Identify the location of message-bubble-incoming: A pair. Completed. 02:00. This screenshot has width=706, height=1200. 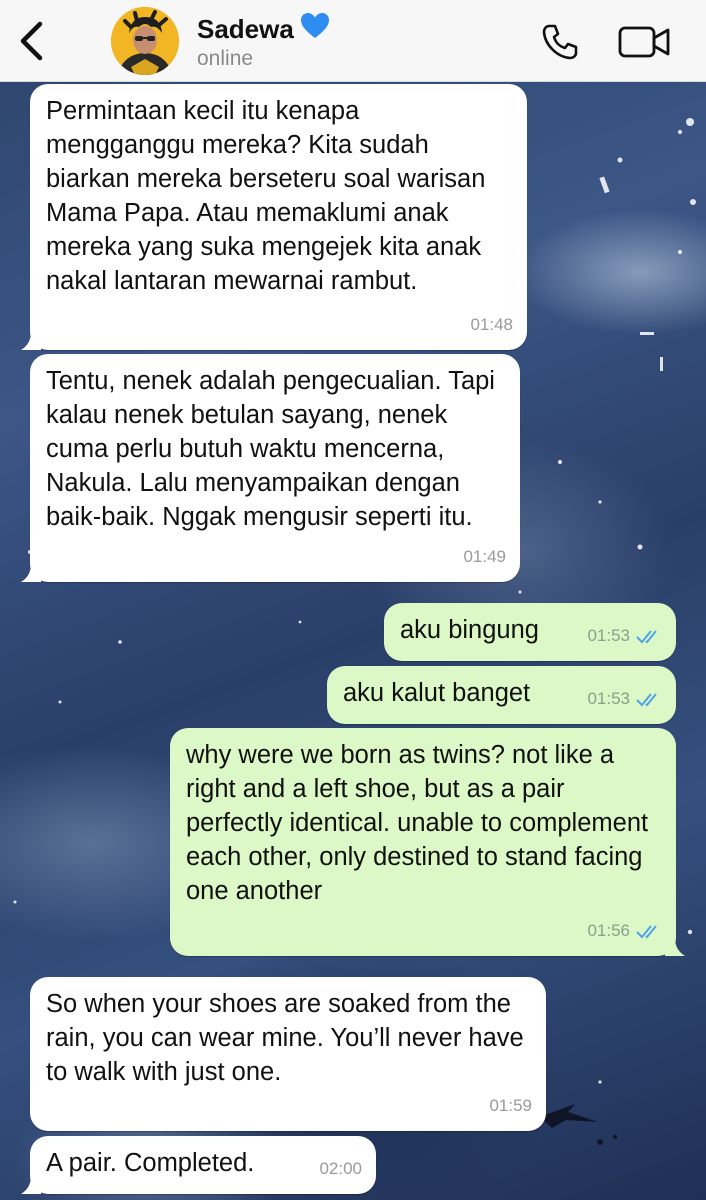
(198, 1165).